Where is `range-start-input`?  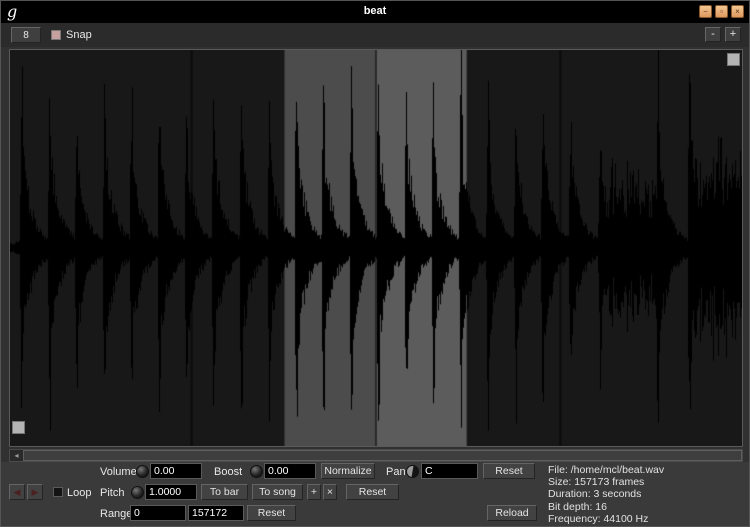 range-start-input is located at coordinates (158, 513).